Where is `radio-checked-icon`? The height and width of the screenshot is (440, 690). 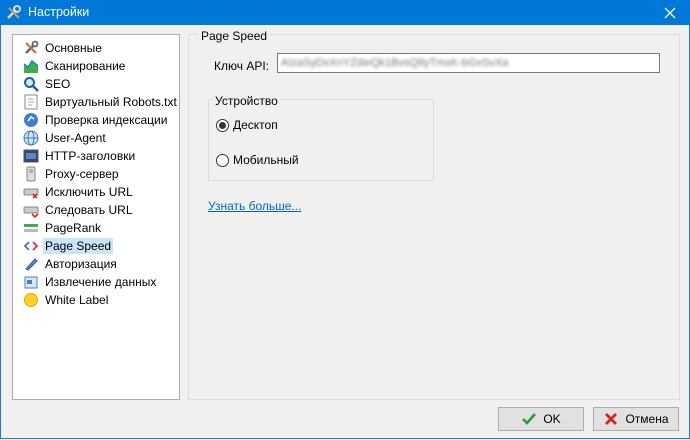 radio-checked-icon is located at coordinates (222, 125).